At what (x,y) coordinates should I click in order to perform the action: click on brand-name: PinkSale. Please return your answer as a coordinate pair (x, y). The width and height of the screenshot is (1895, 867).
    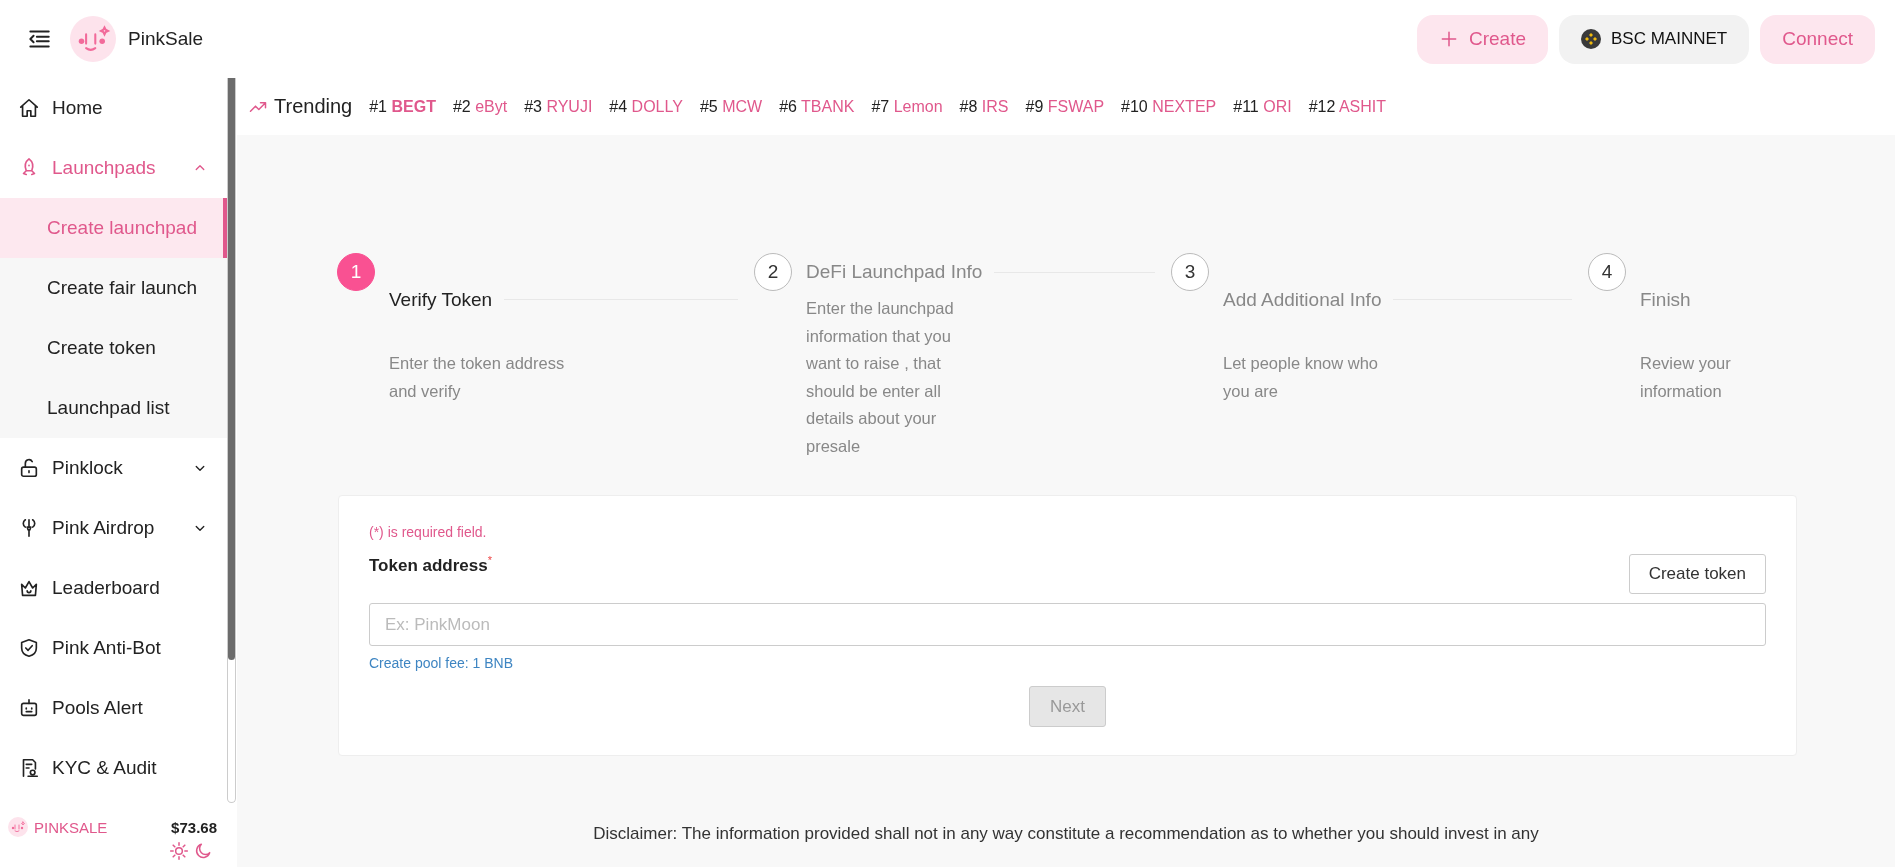
    Looking at the image, I should click on (165, 39).